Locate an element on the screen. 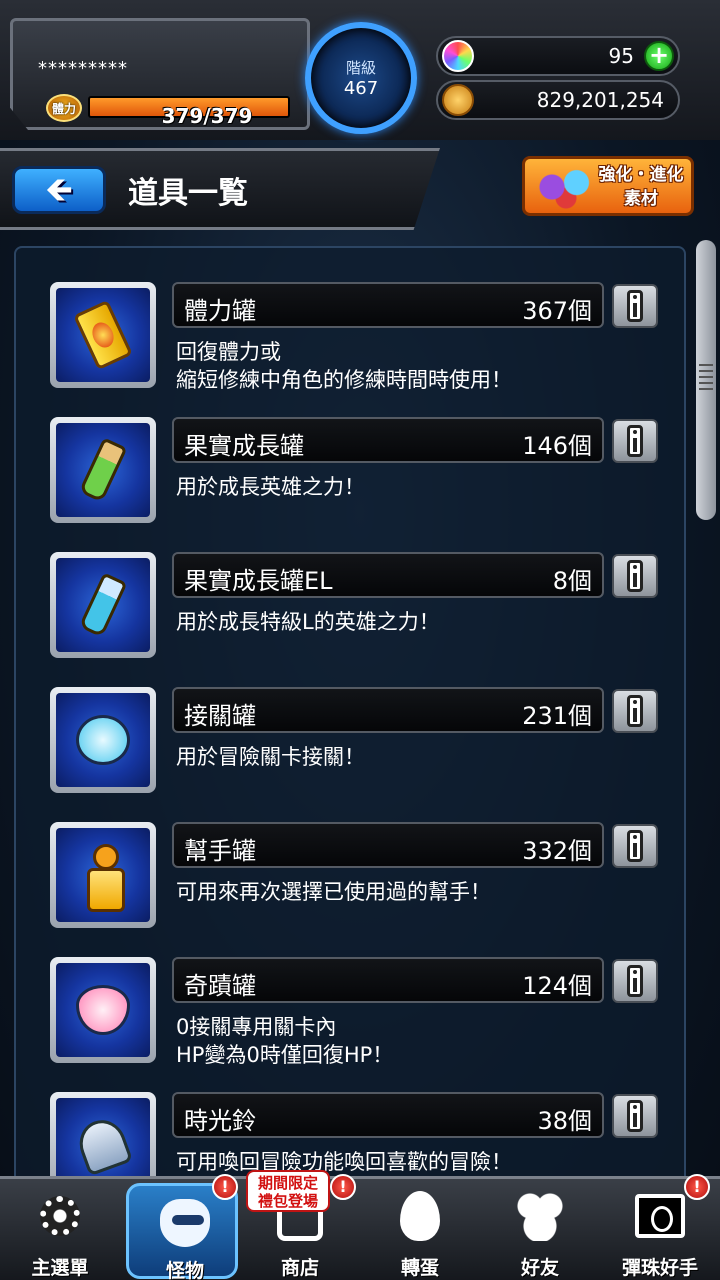  list-item: 果實成長罐 146個 用於成長英雄之力！ is located at coordinates (350, 453).